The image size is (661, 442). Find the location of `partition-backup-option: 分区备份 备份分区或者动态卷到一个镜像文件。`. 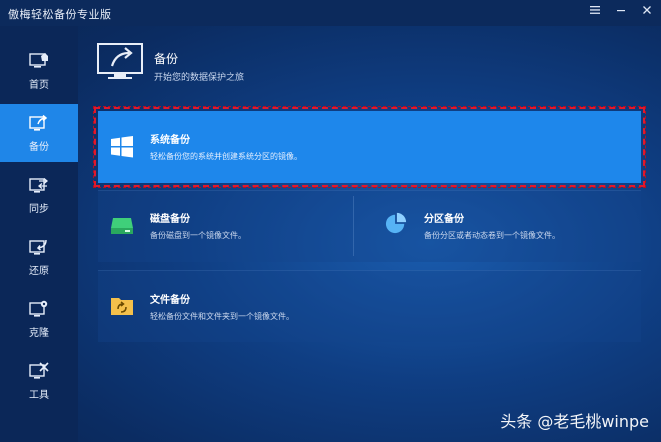

partition-backup-option: 分区备份 备份分区或者动态卷到一个镜像文件。 is located at coordinates (497, 226).